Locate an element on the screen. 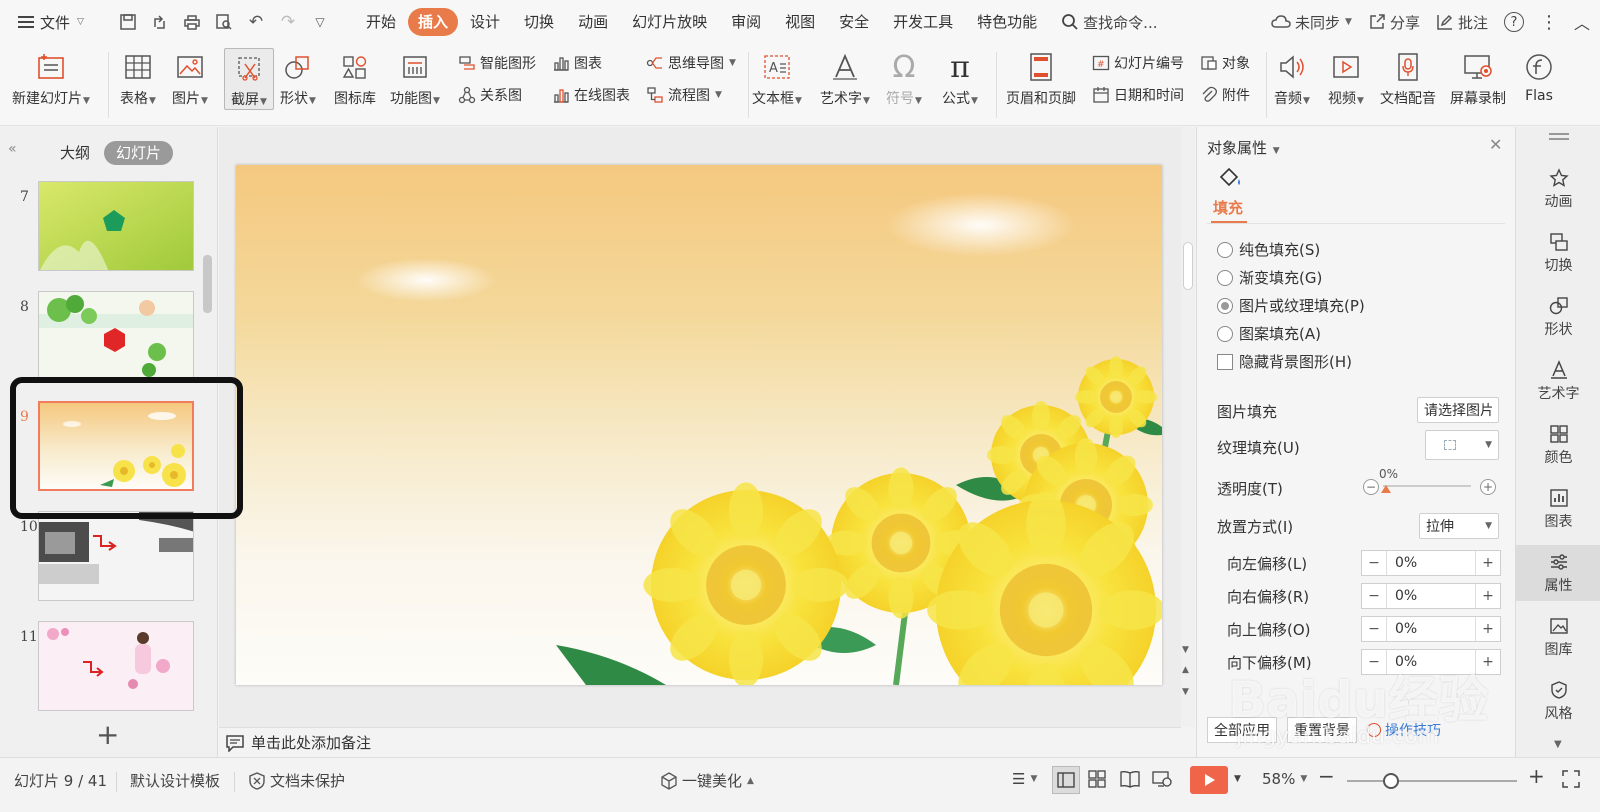 The height and width of the screenshot is (812, 1600). collapse-ribbon-icon: ︿ is located at coordinates (1582, 22).